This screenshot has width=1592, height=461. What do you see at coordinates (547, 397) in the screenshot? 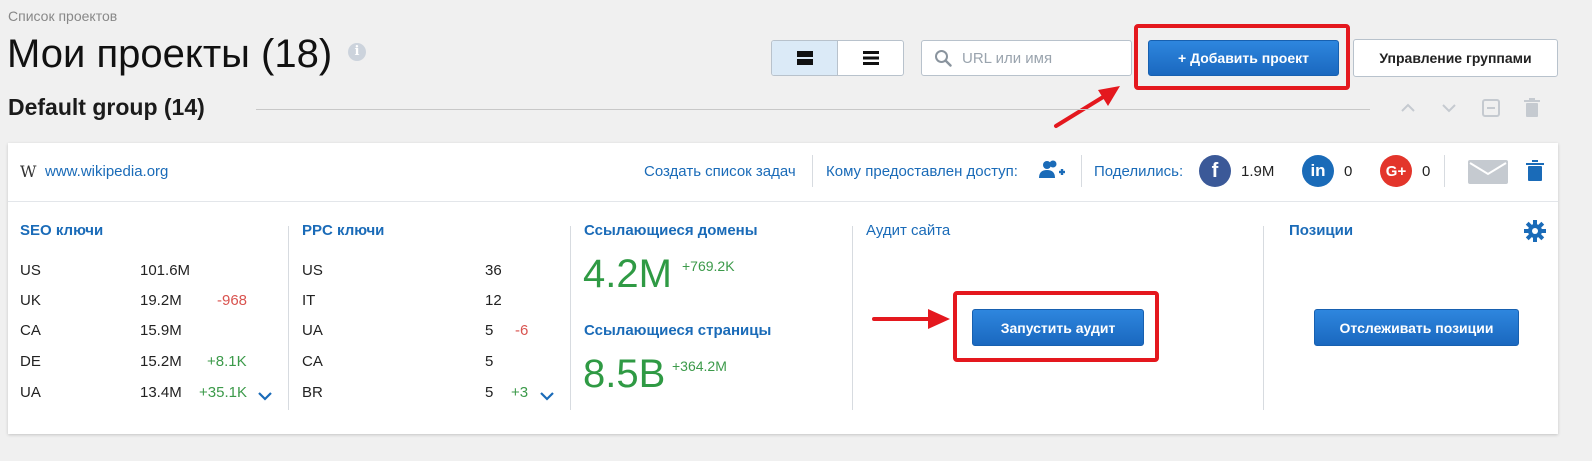
I see `ppc-expand-chevron-icon` at bounding box center [547, 397].